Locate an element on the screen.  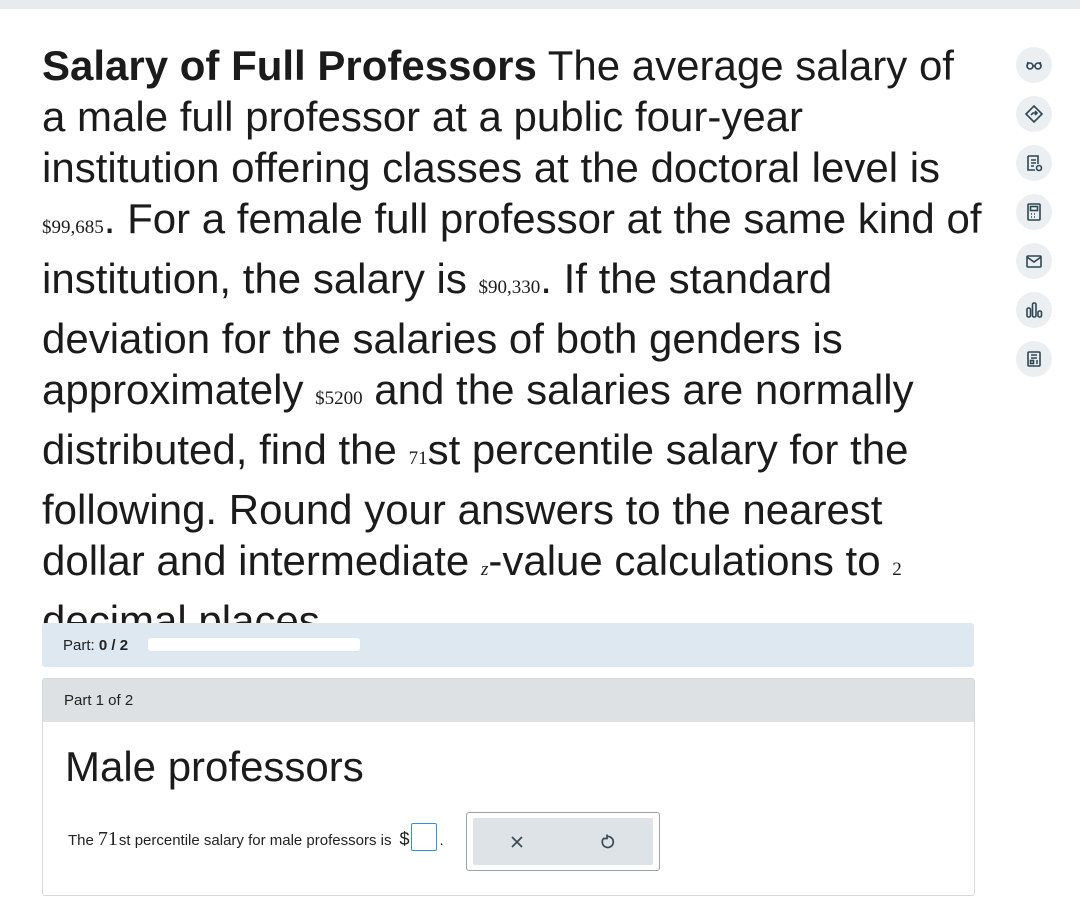
part-progress-label: Part: 0 / 2 is located at coordinates (95, 645).